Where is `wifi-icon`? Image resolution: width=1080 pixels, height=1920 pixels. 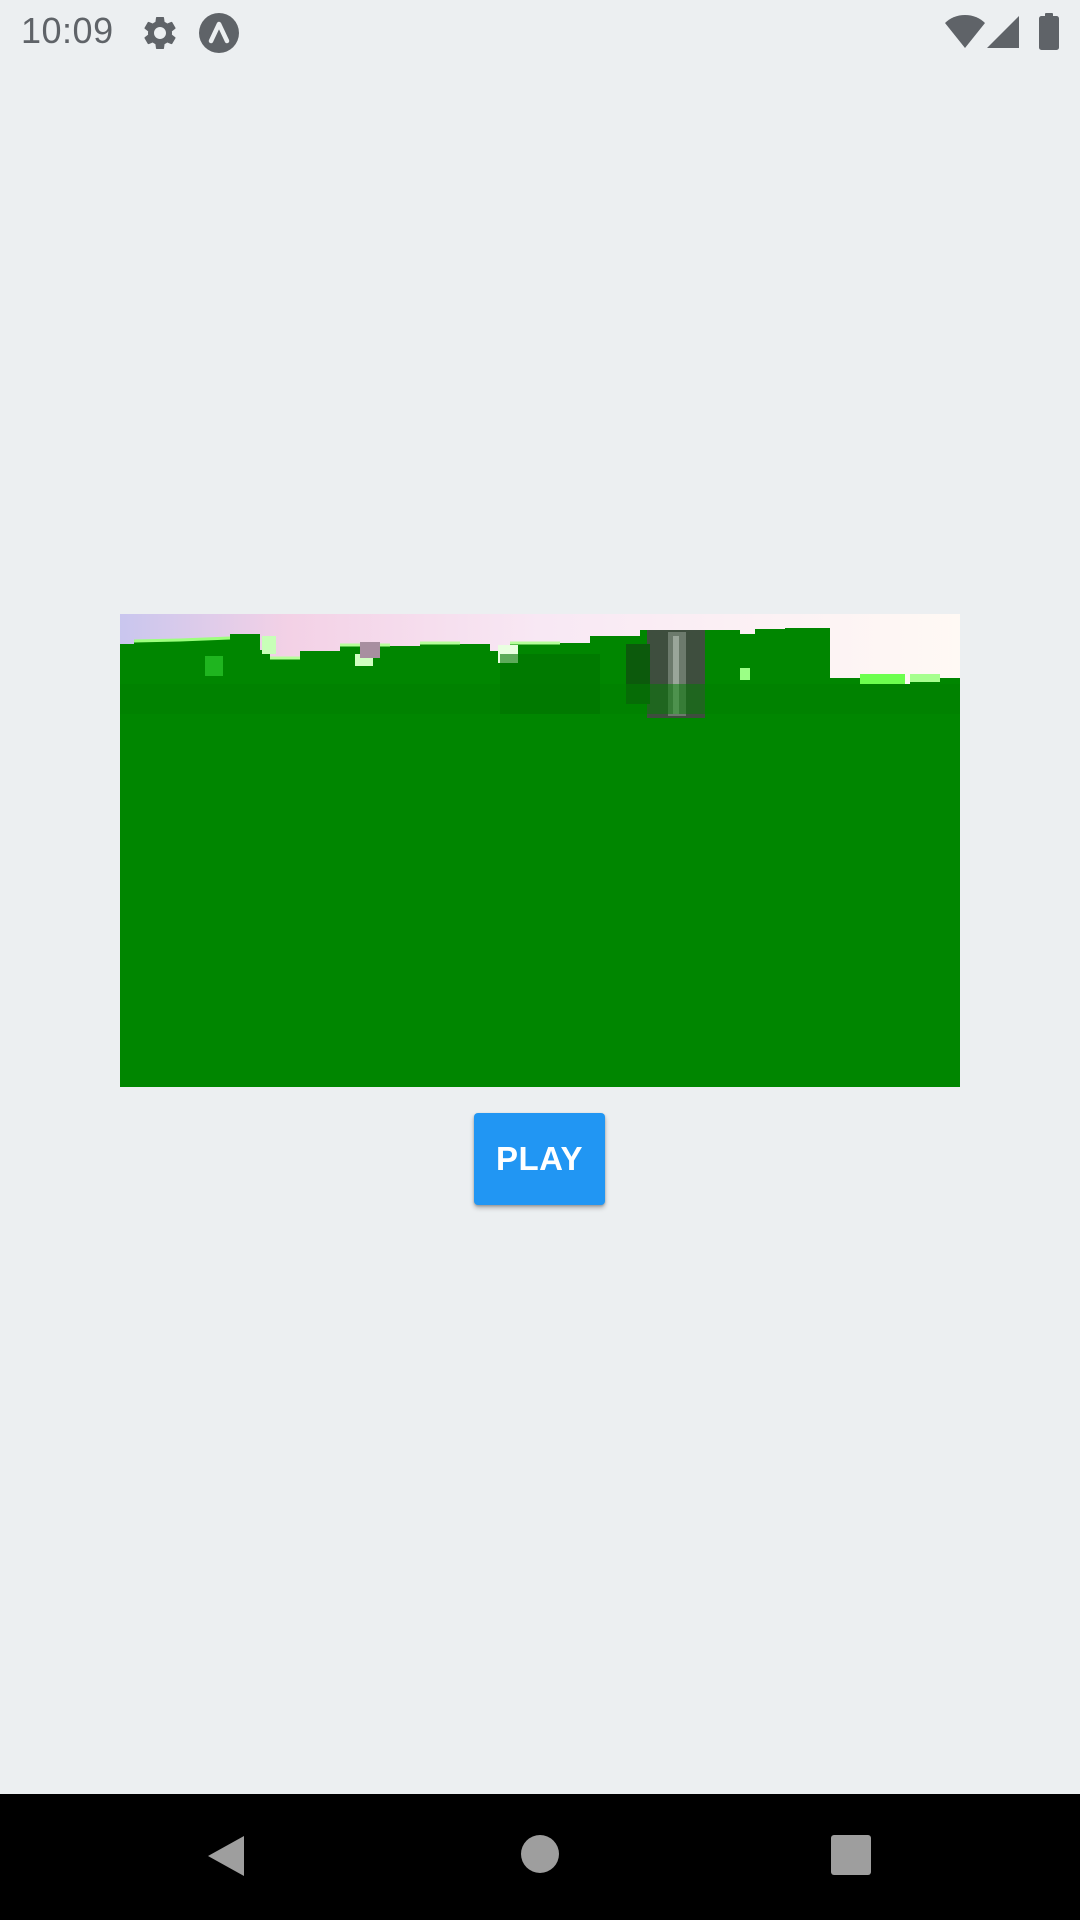 wifi-icon is located at coordinates (965, 31).